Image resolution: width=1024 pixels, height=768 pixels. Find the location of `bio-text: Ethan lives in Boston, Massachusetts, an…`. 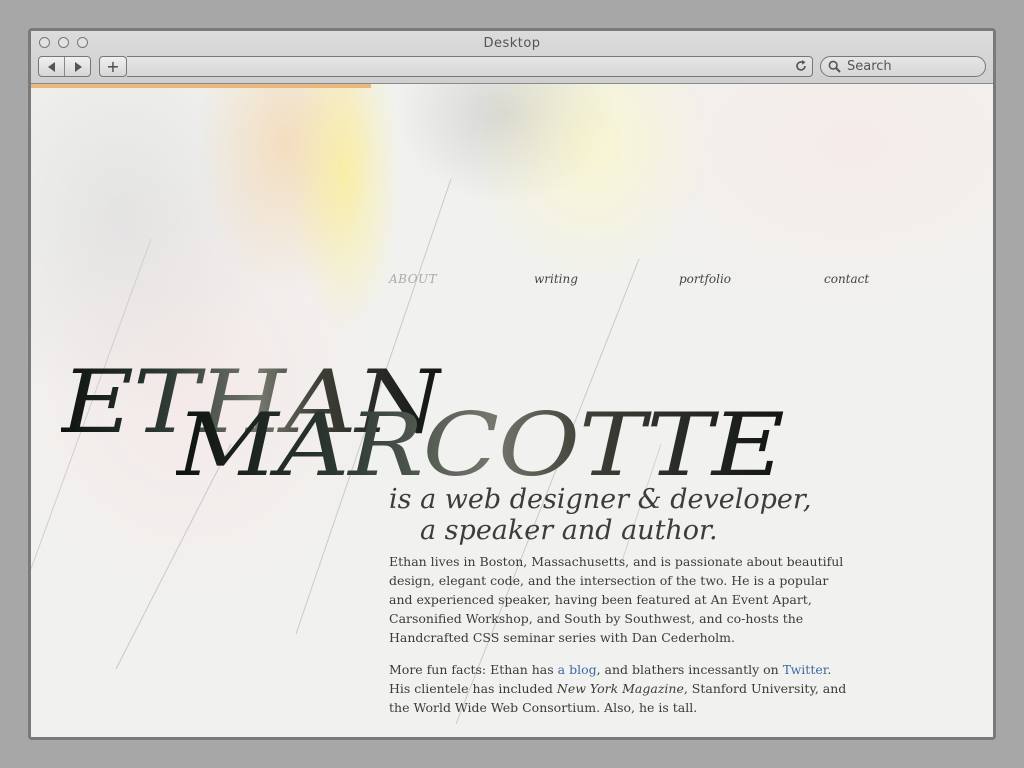

bio-text: Ethan lives in Boston, Massachusetts, an… is located at coordinates (620, 641).